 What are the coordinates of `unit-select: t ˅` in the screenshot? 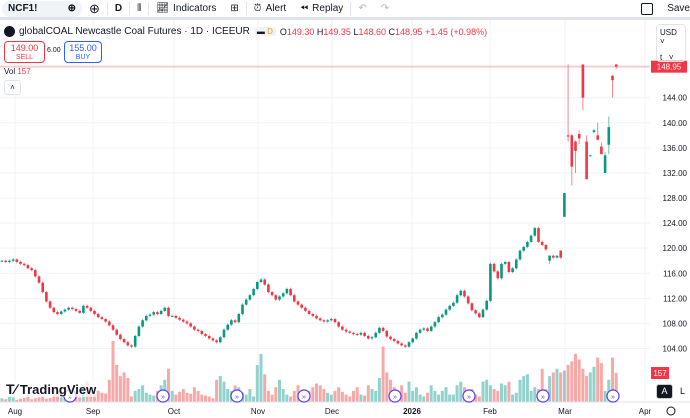 It's located at (671, 57).